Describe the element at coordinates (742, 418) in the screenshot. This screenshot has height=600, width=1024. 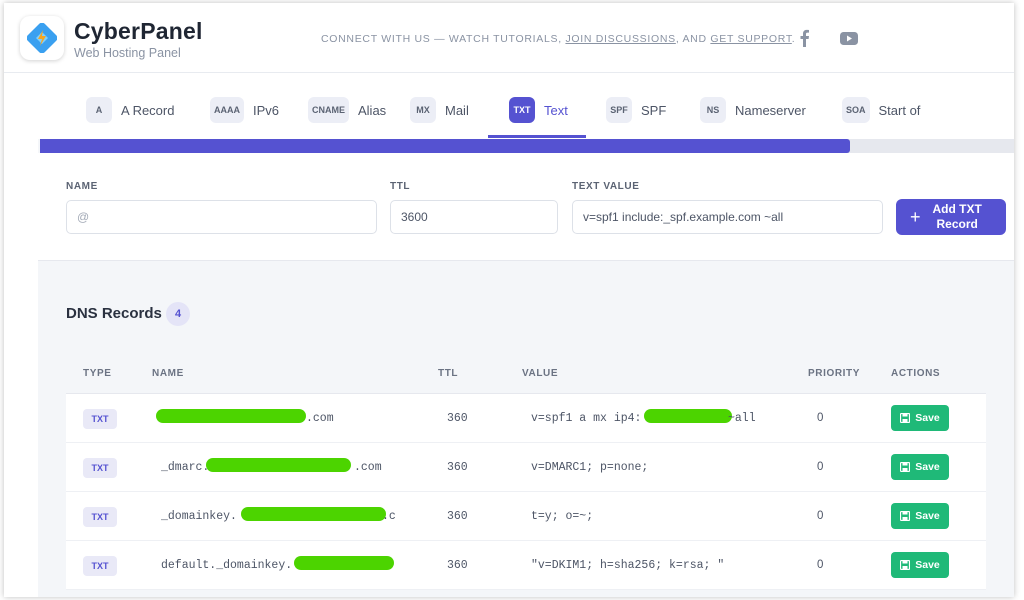
I see `record-value-end: ~all` at that location.